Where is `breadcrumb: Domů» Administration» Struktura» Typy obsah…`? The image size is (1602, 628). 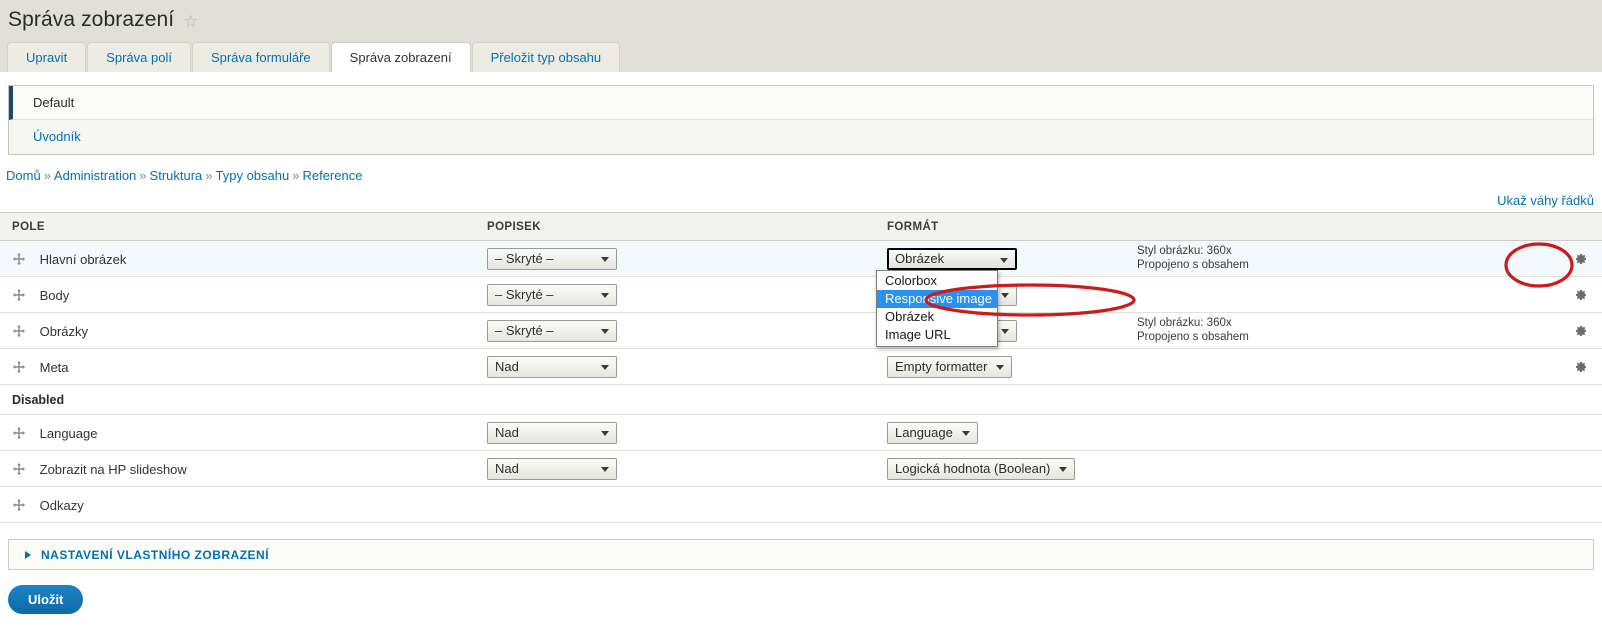 breadcrumb: Domů» Administration» Struktura» Typy obsah… is located at coordinates (804, 175).